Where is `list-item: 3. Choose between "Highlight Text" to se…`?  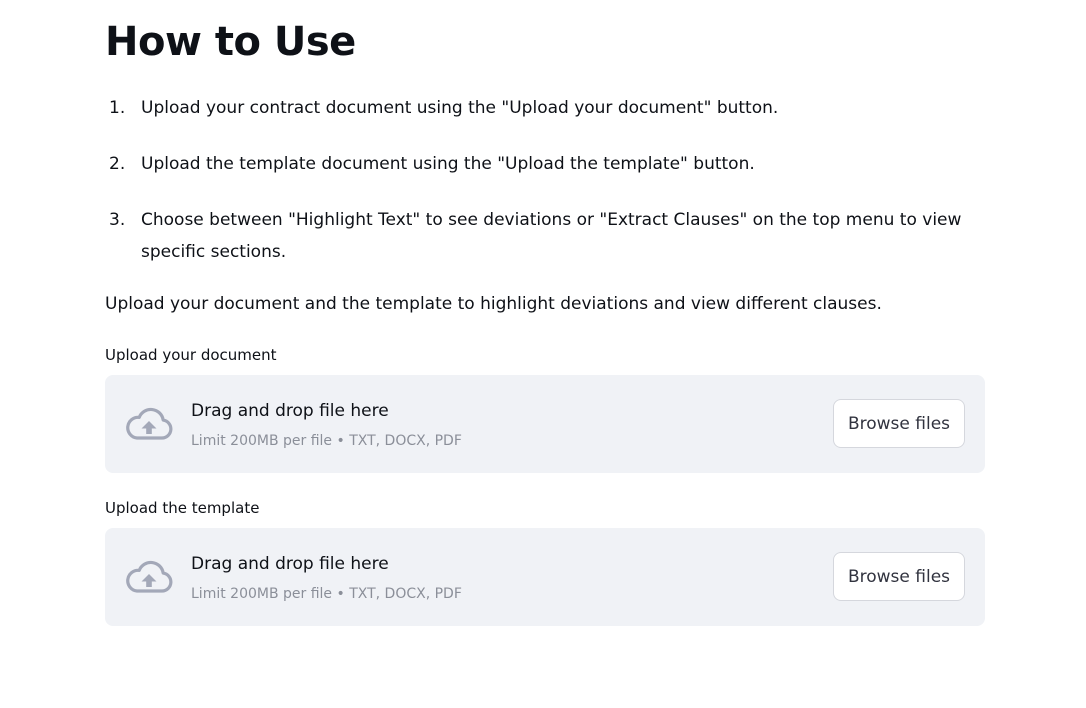 list-item: 3. Choose between "Highlight Text" to se… is located at coordinates (547, 236).